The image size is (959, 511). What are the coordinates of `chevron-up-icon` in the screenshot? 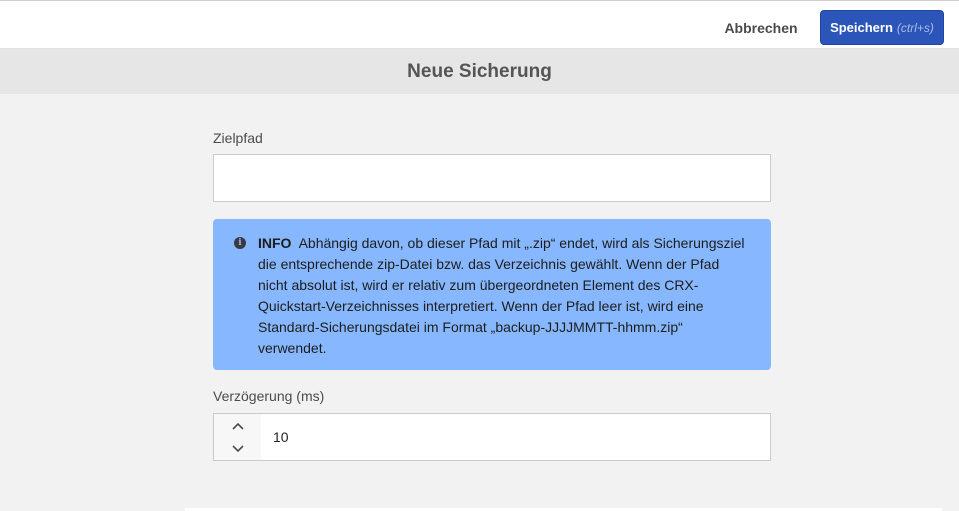 It's located at (237, 426).